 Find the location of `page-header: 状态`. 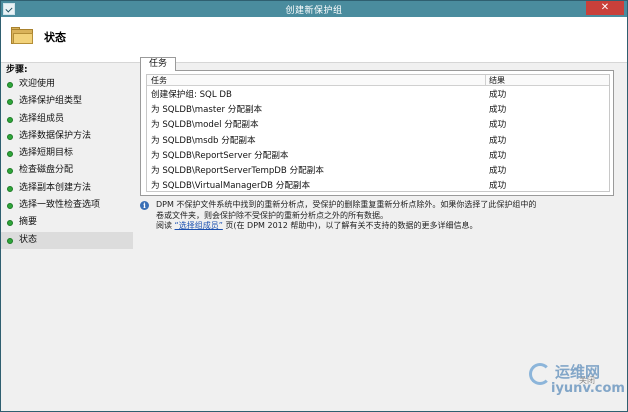

page-header: 状态 is located at coordinates (314, 40).